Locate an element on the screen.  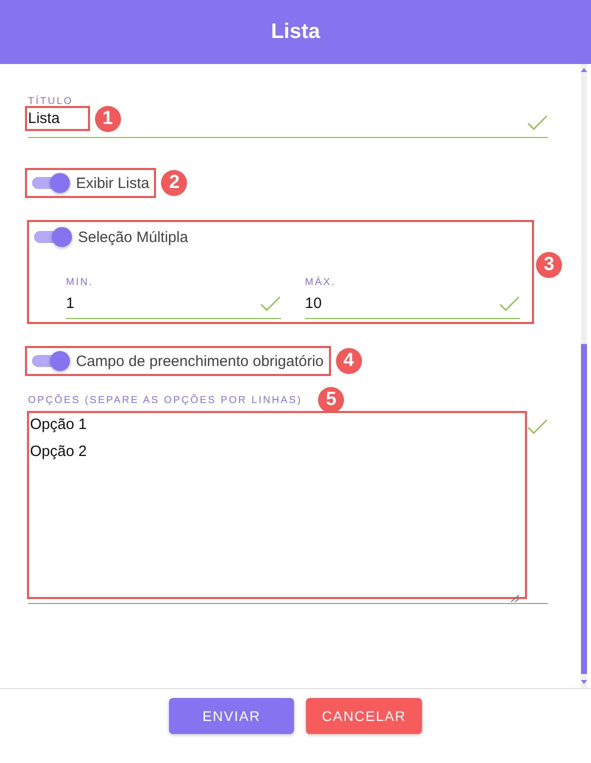
input-field: Lista 1 is located at coordinates (288, 122).